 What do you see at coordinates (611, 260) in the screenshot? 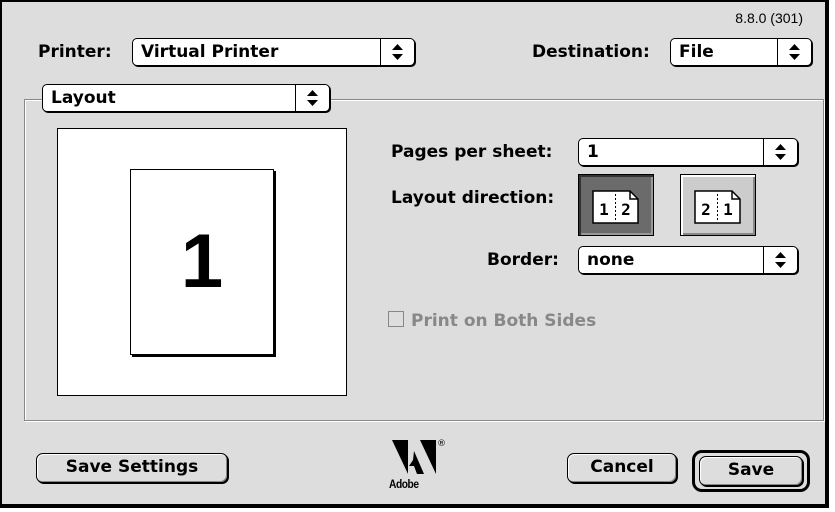
I see `border-value: none` at bounding box center [611, 260].